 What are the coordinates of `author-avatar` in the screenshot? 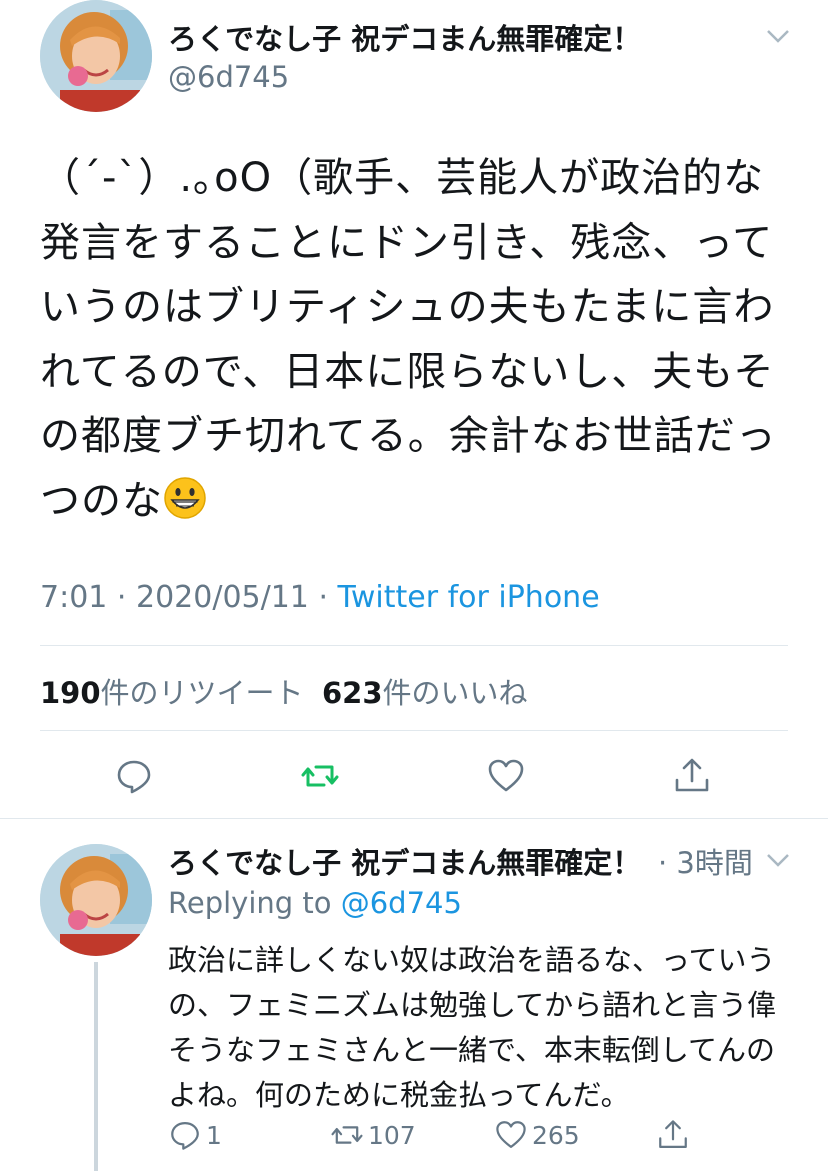 It's located at (96, 56).